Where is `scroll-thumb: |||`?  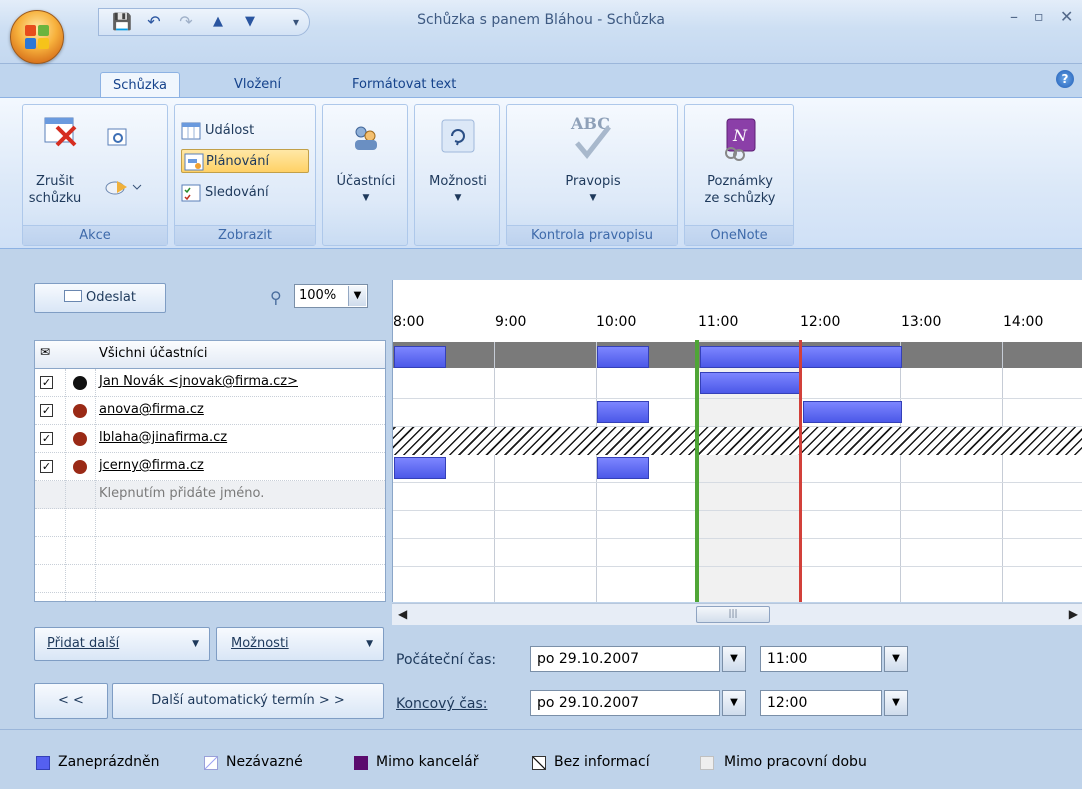
scroll-thumb: ||| is located at coordinates (733, 614).